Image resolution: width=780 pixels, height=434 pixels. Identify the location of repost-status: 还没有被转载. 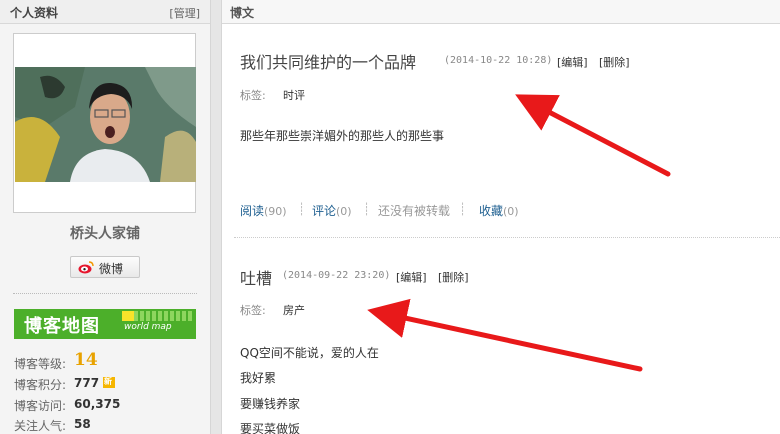
(414, 211).